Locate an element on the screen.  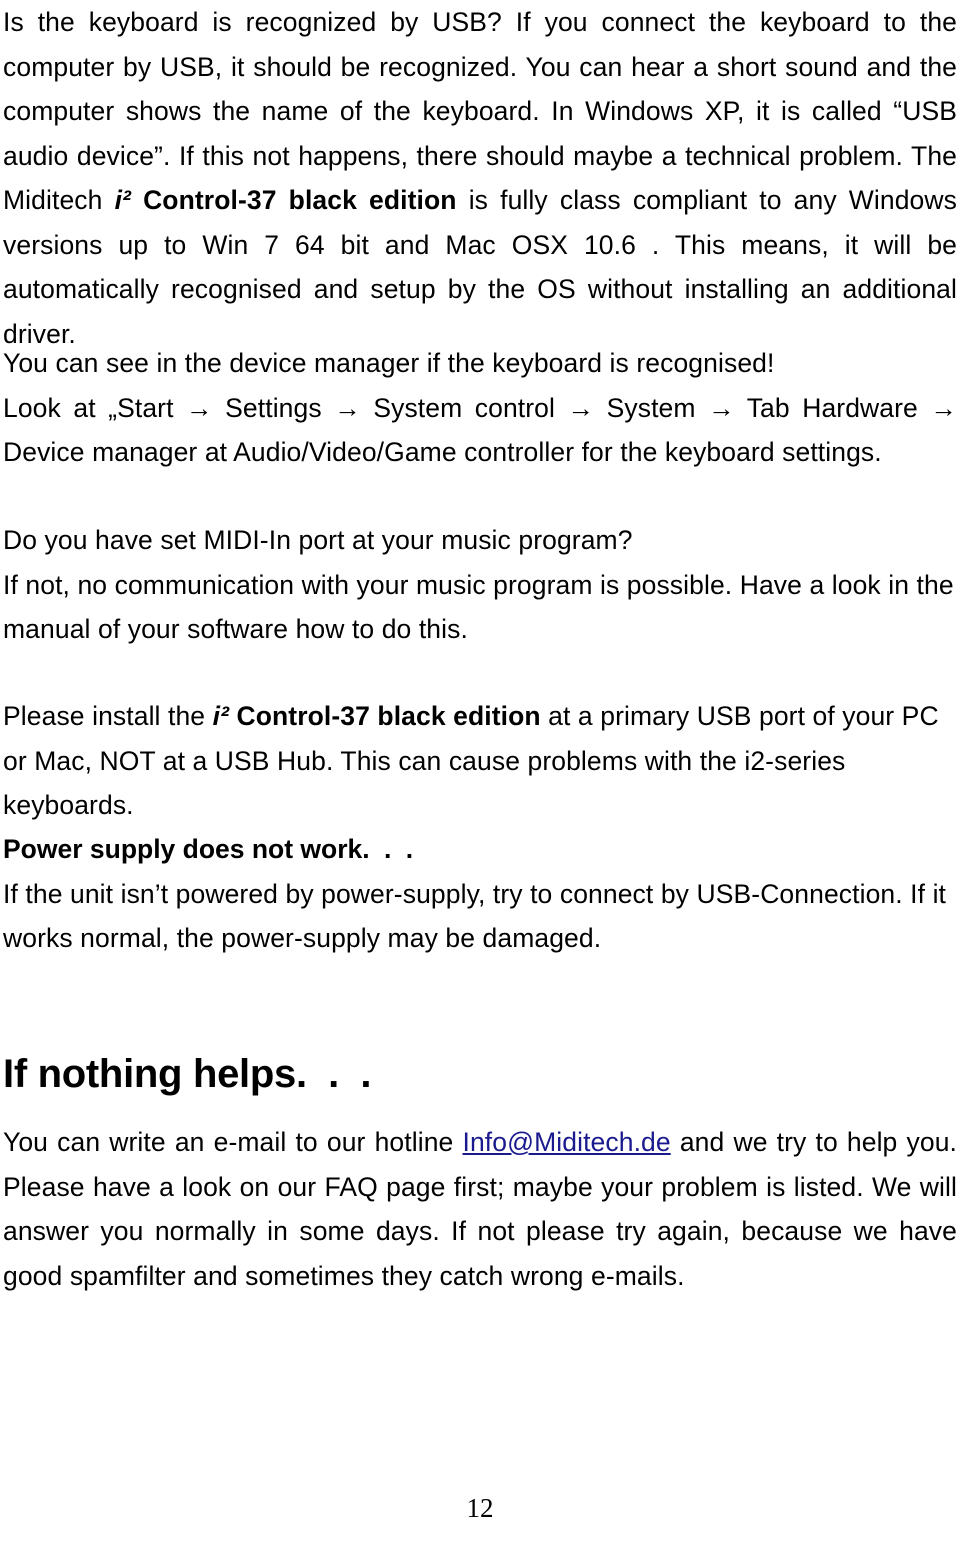
product-name-italic-2: i² is located at coordinates (220, 716).